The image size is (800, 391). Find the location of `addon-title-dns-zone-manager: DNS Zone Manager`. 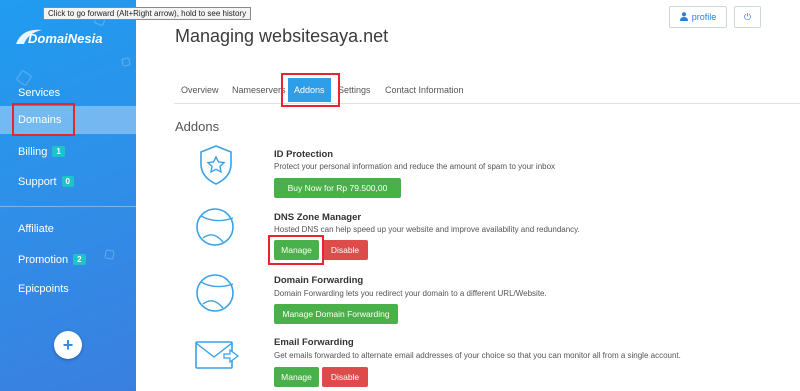

addon-title-dns-zone-manager: DNS Zone Manager is located at coordinates (318, 217).